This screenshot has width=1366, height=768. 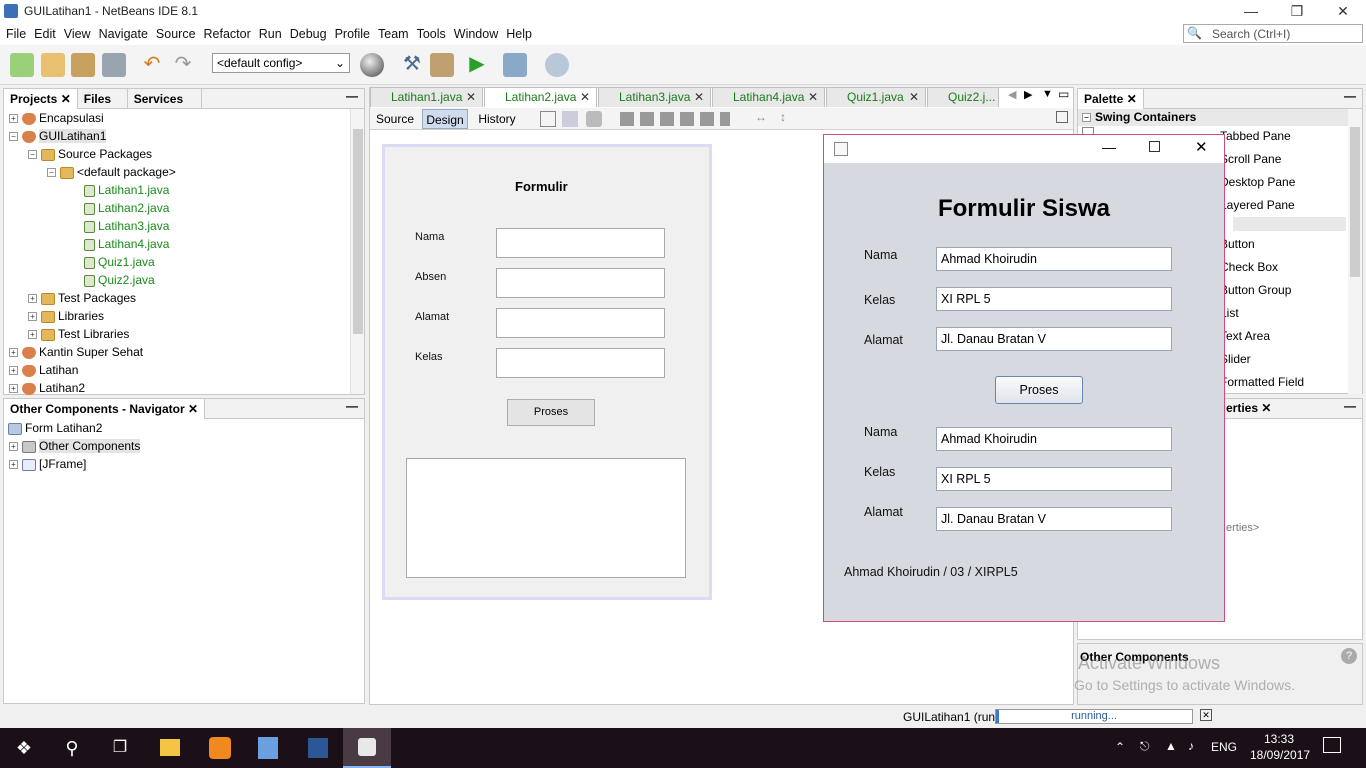 What do you see at coordinates (580, 243) in the screenshot?
I see `form-input-nama` at bounding box center [580, 243].